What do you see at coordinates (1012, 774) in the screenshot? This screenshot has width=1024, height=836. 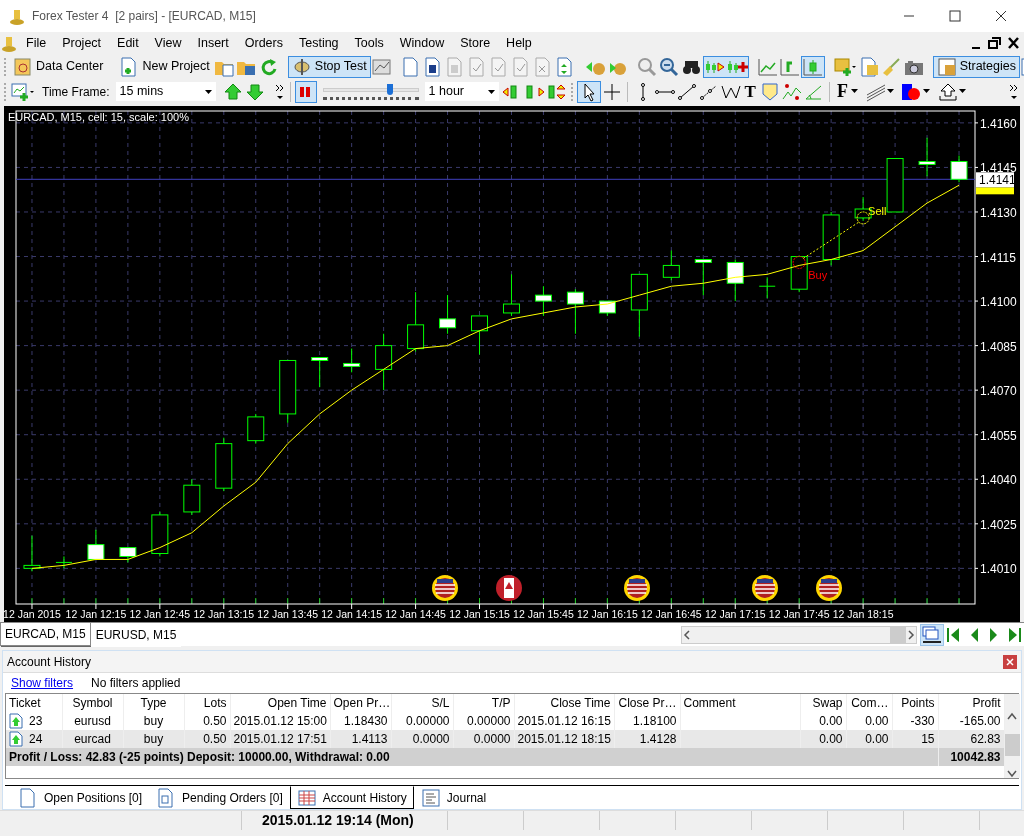 I see `chevron-down-icon` at bounding box center [1012, 774].